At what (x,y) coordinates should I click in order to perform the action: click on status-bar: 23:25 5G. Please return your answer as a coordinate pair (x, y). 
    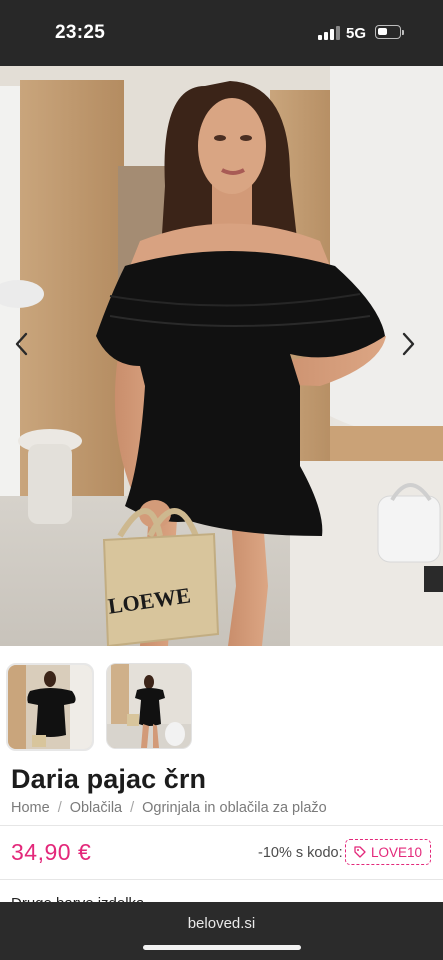
    Looking at the image, I should click on (221, 33).